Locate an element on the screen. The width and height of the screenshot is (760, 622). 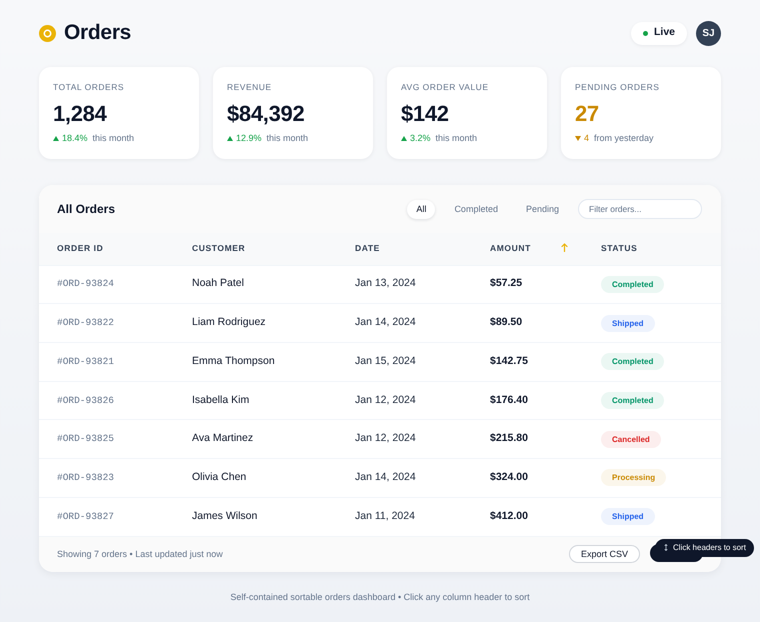
order-date: Jan 13, 2024 is located at coordinates (385, 283).